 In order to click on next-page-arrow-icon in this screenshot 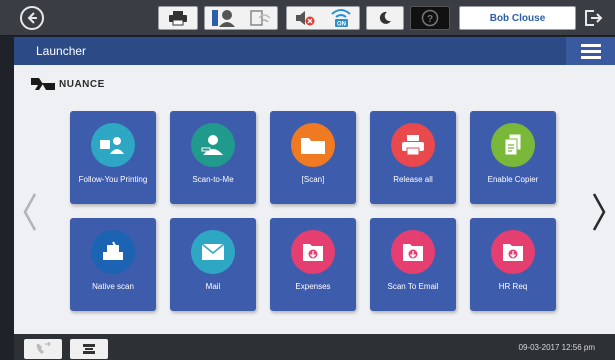, I will do `click(599, 212)`.